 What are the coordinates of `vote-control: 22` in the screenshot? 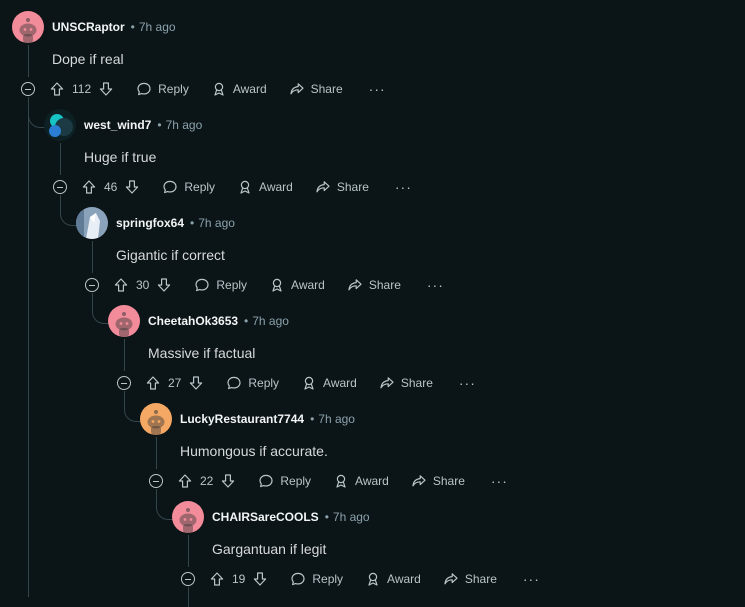 It's located at (206, 481).